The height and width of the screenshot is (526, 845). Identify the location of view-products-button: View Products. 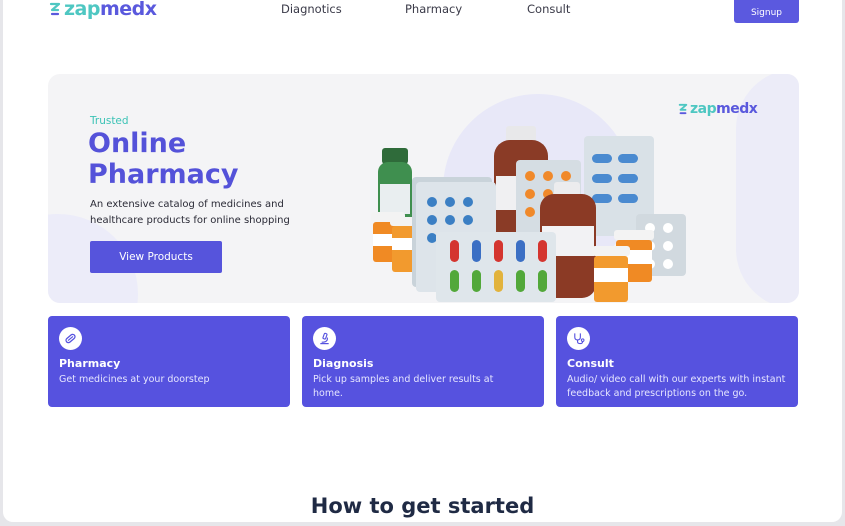
(156, 257).